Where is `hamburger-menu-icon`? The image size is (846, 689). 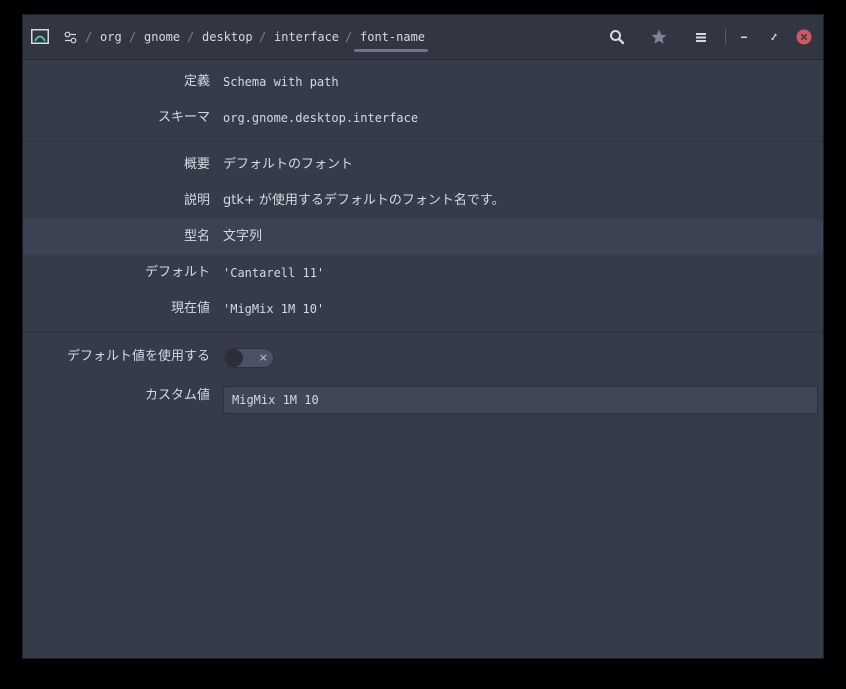 hamburger-menu-icon is located at coordinates (701, 37).